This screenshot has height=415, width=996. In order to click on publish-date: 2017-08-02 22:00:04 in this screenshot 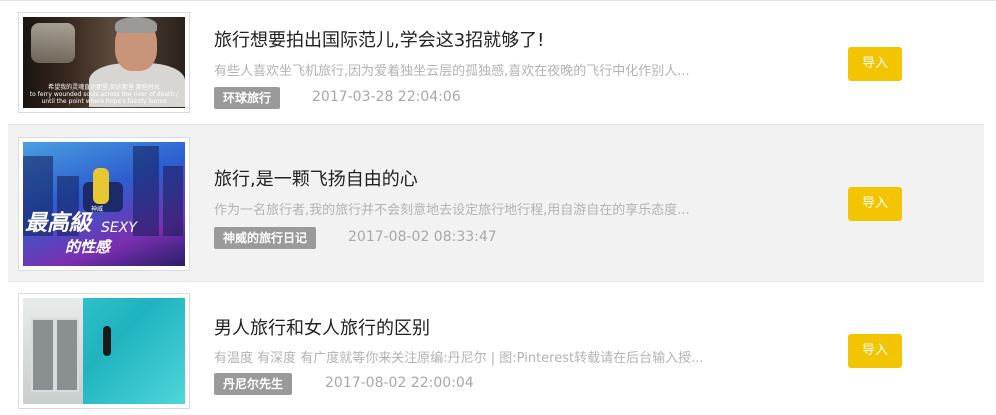, I will do `click(399, 383)`.